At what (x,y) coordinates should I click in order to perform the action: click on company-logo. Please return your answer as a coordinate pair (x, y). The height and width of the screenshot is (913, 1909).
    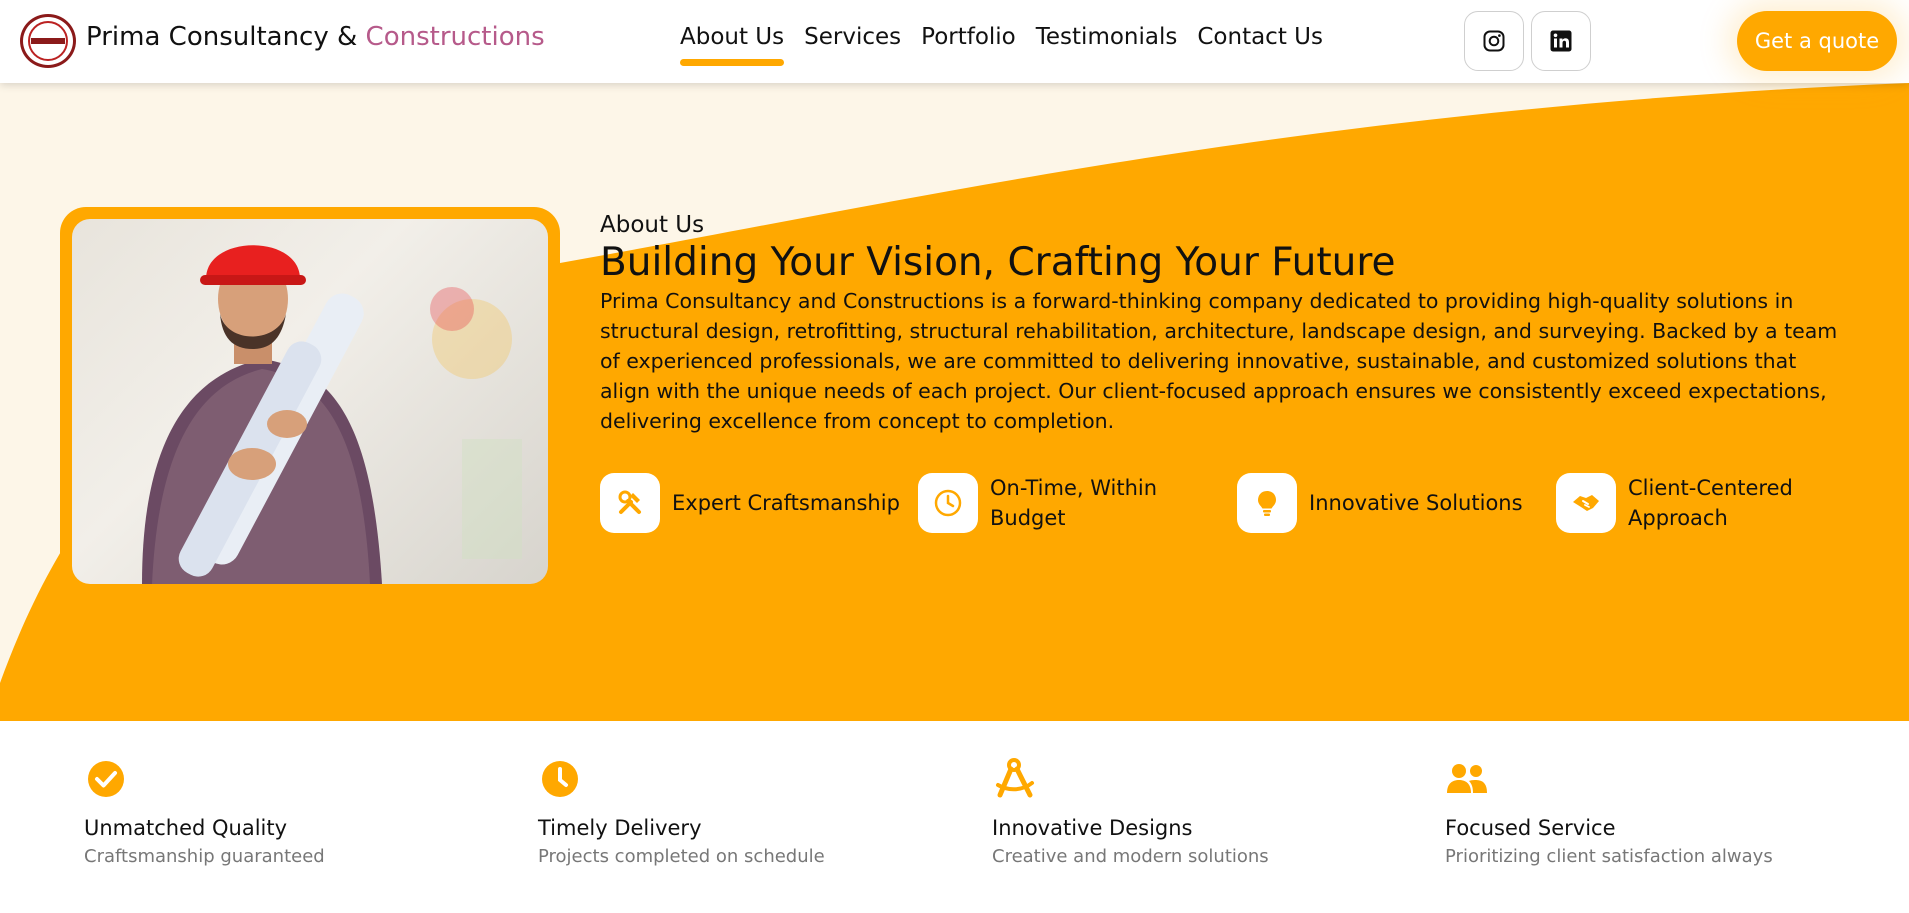
    Looking at the image, I should click on (48, 41).